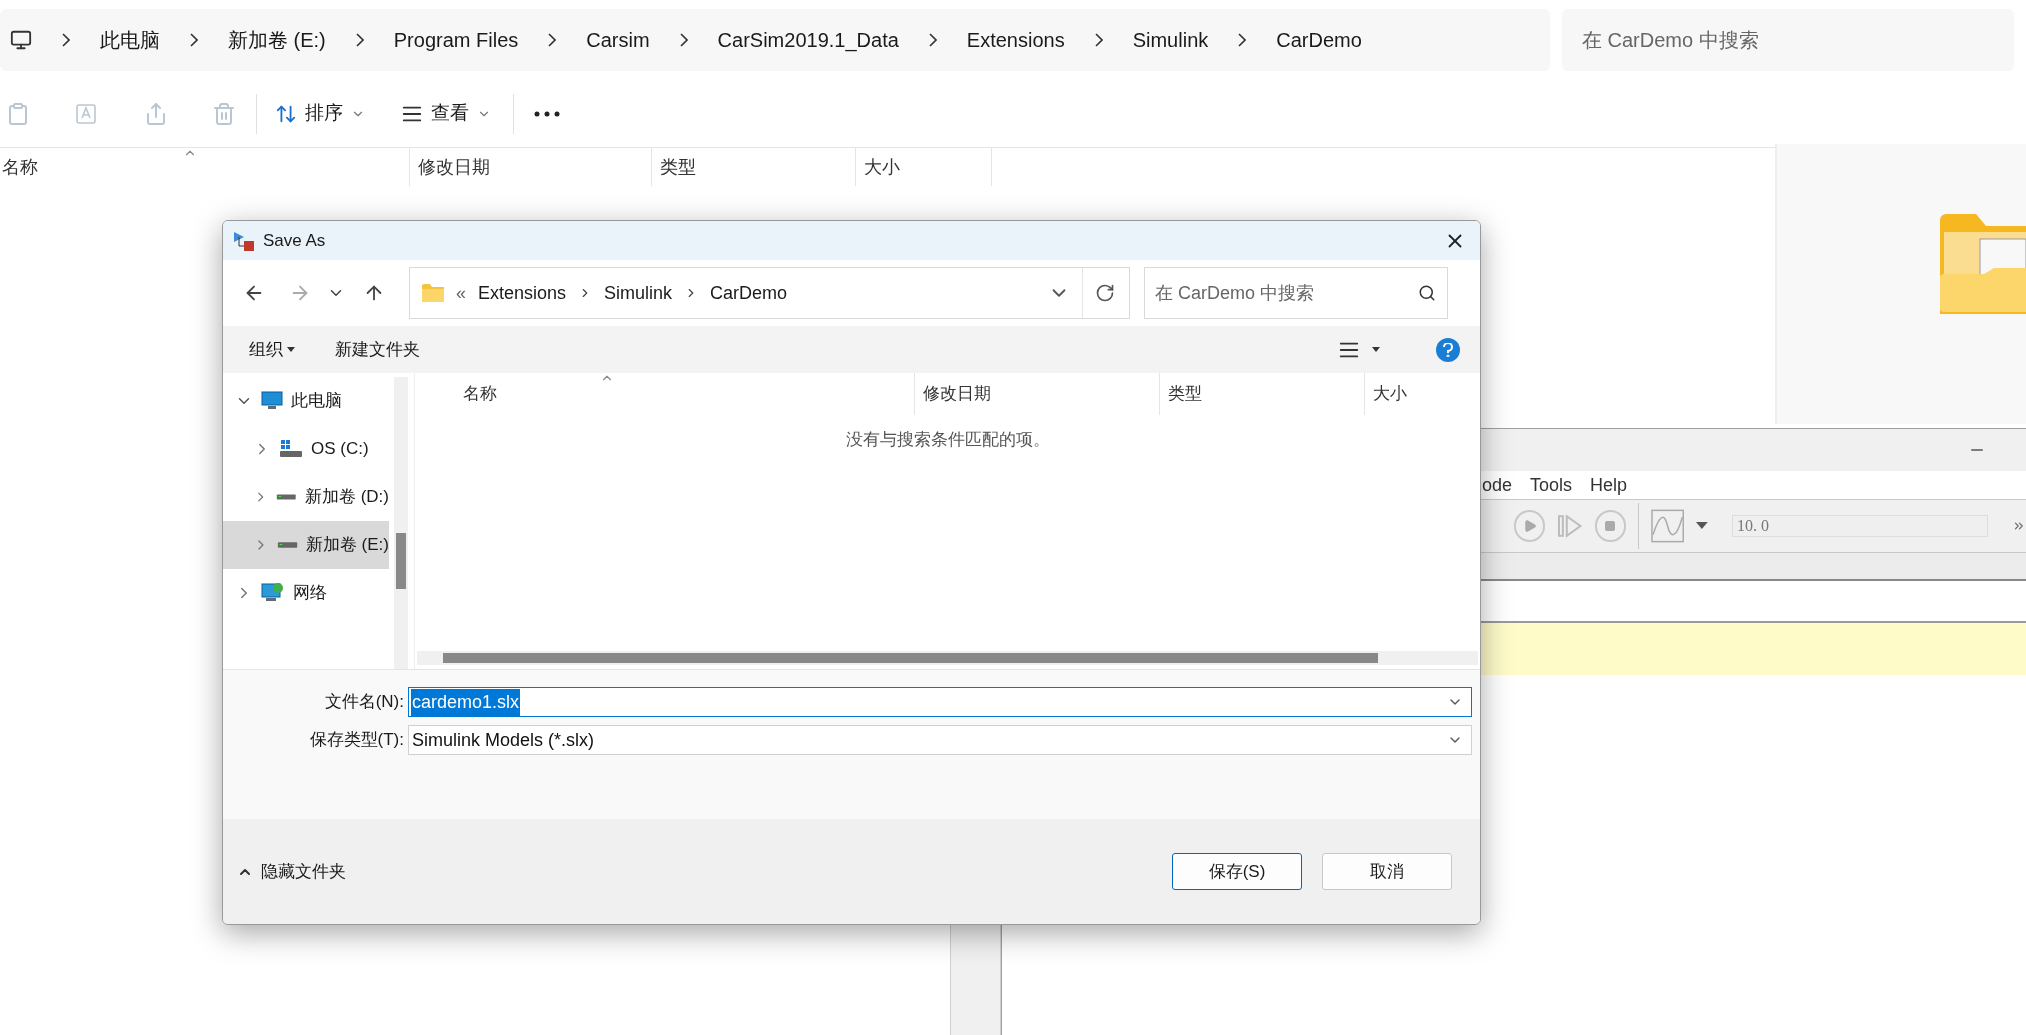  I want to click on question-mark-icon, so click(1448, 349).